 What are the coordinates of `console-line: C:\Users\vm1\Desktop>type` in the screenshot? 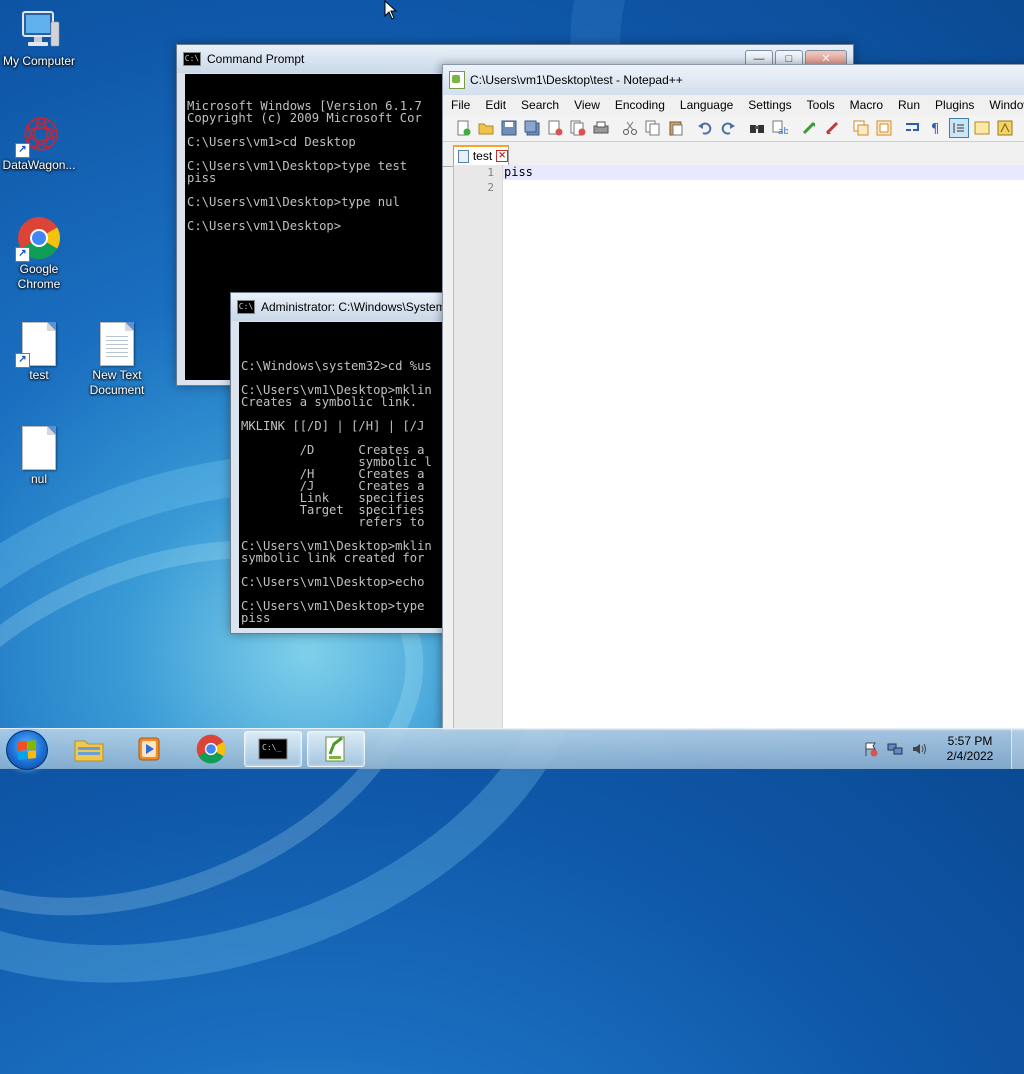 It's located at (333, 606).